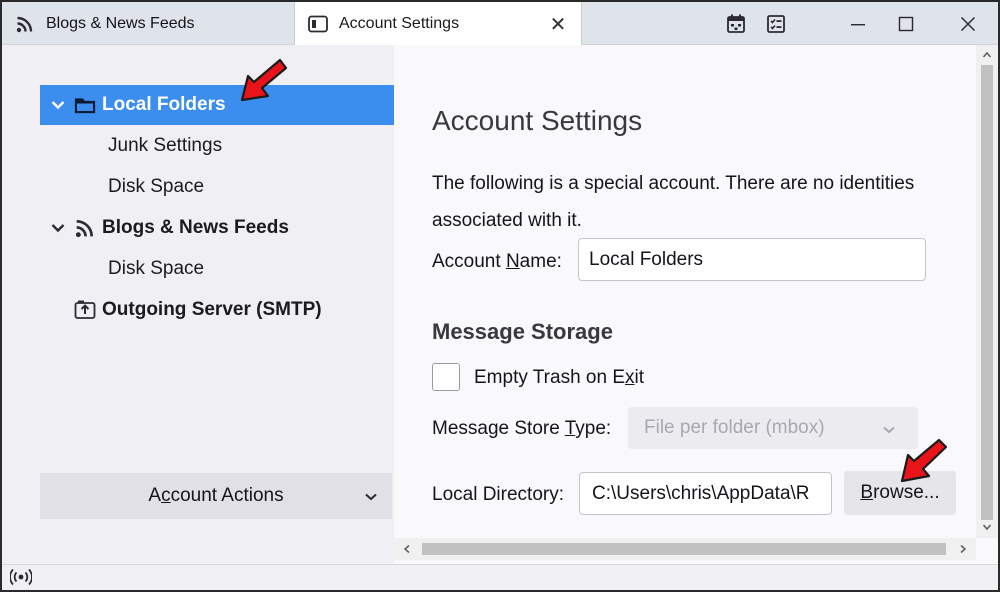 The image size is (1000, 592). Describe the element at coordinates (407, 549) in the screenshot. I see `scroll-left-icon` at that location.